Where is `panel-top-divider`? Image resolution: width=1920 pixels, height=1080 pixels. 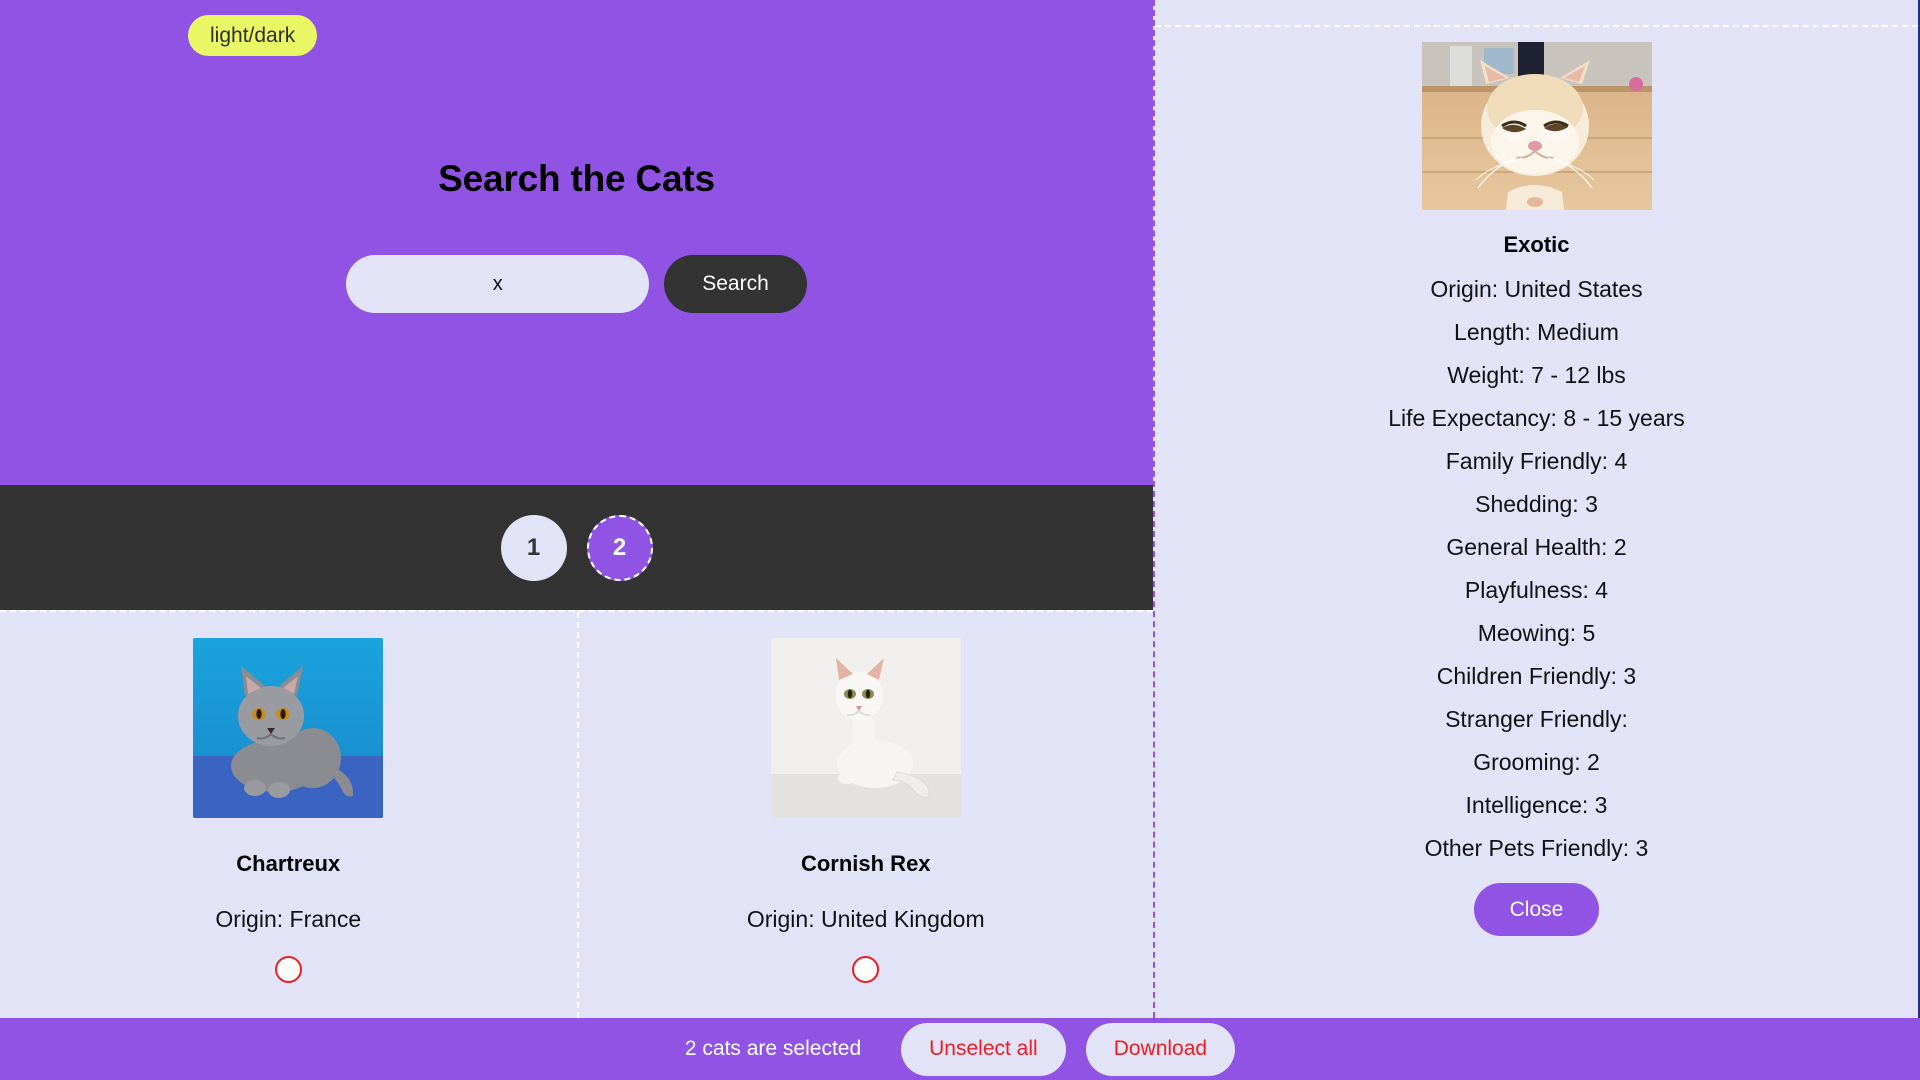
panel-top-divider is located at coordinates (1536, 26).